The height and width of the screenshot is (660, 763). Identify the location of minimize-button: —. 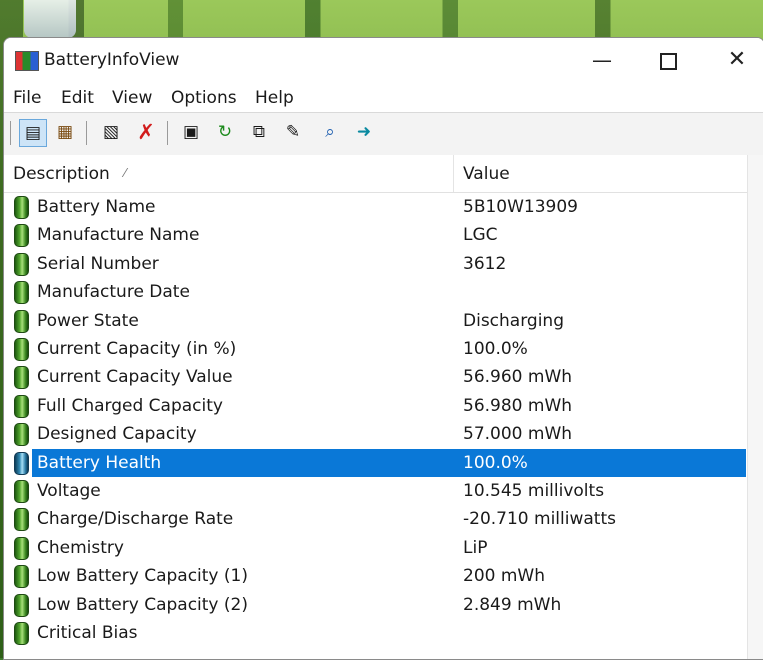
(602, 60).